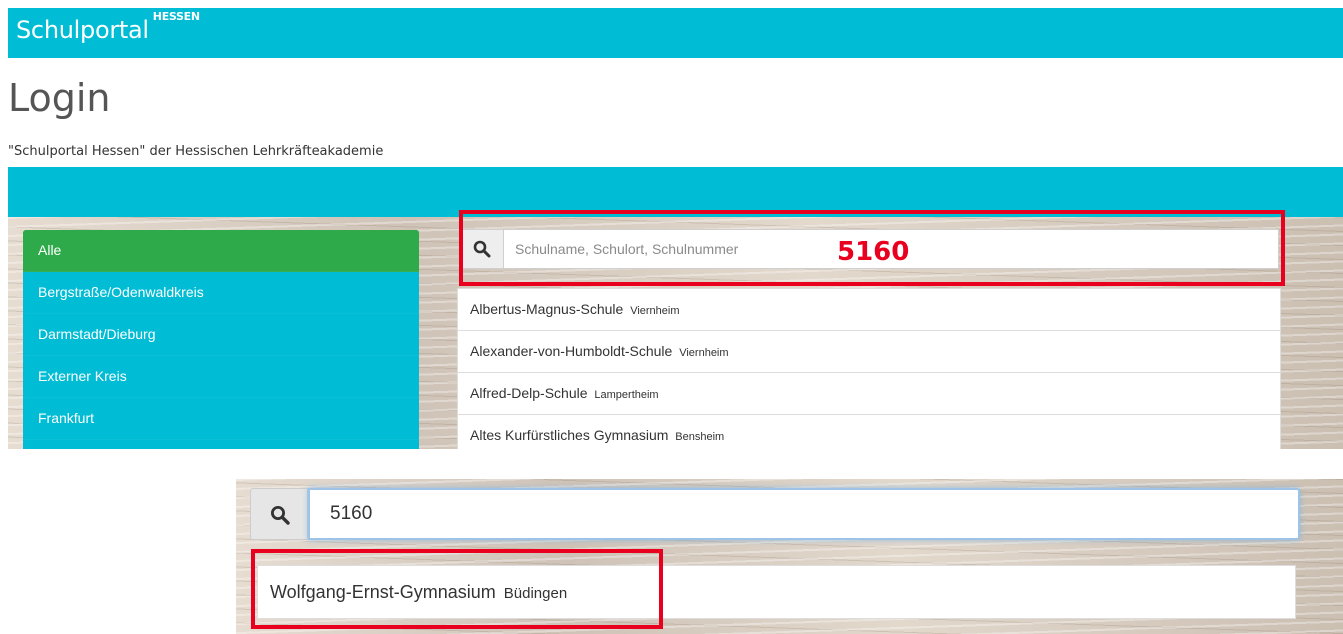 The image size is (1343, 634). Describe the element at coordinates (626, 395) in the screenshot. I see `school-place: Lampertheim` at that location.